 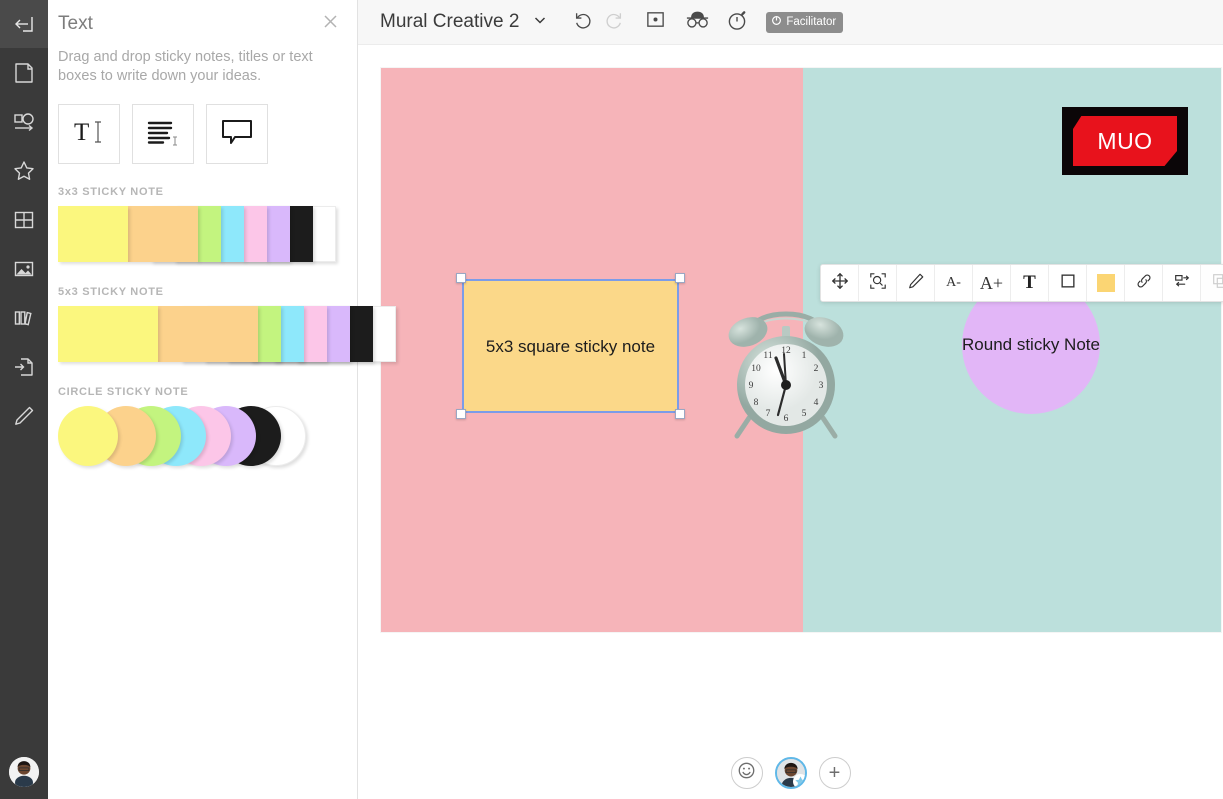 I want to click on add-collaborator-button: +, so click(x=834, y=773).